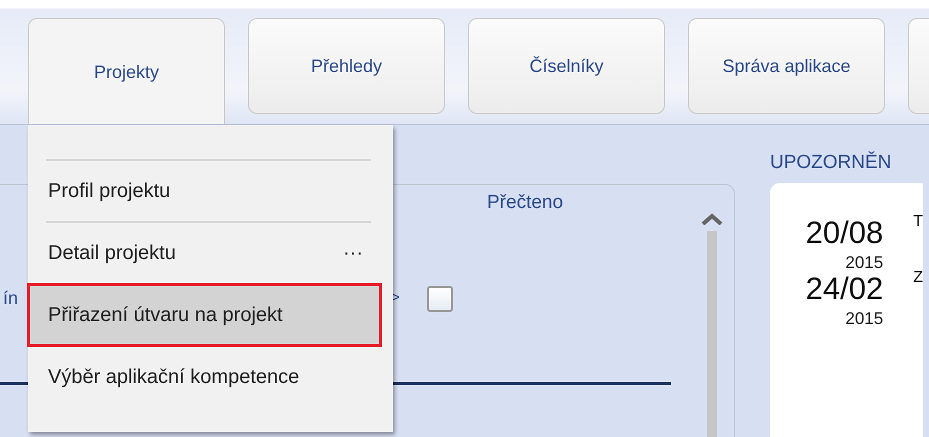  I want to click on nav-tab: Správa aplikace, so click(786, 66).